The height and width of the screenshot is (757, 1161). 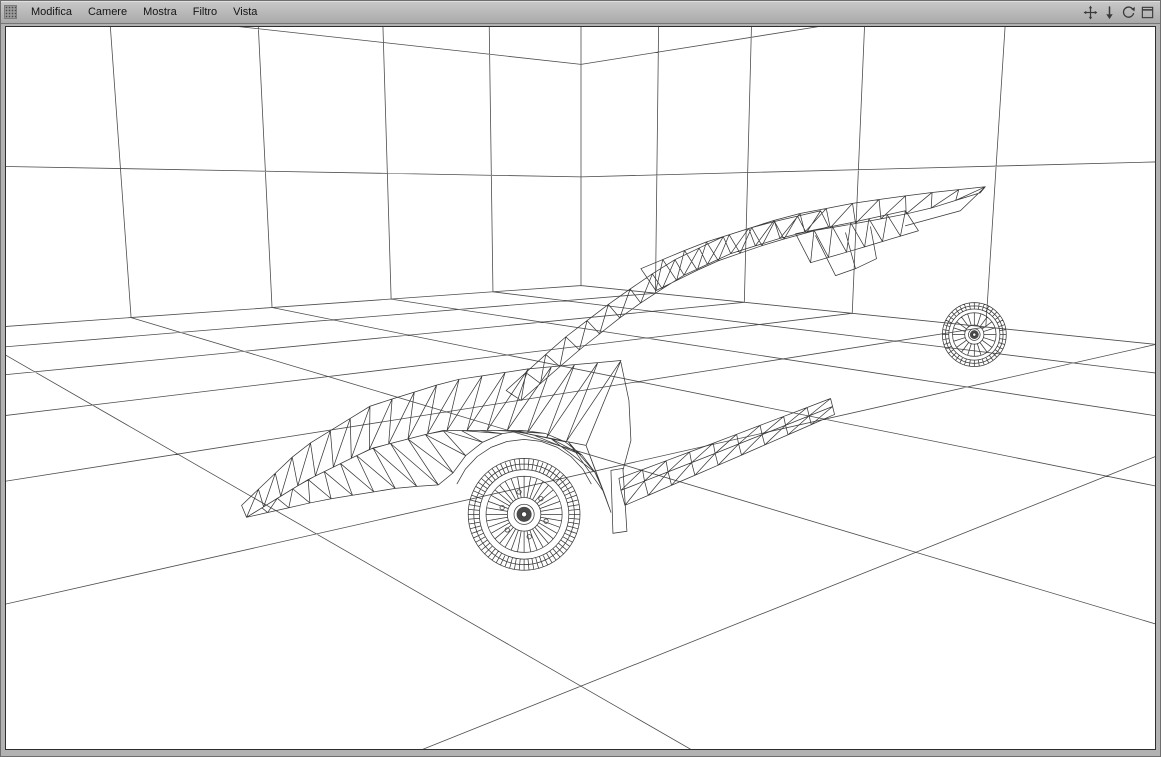 I want to click on panel-drag-handle, so click(x=10, y=12).